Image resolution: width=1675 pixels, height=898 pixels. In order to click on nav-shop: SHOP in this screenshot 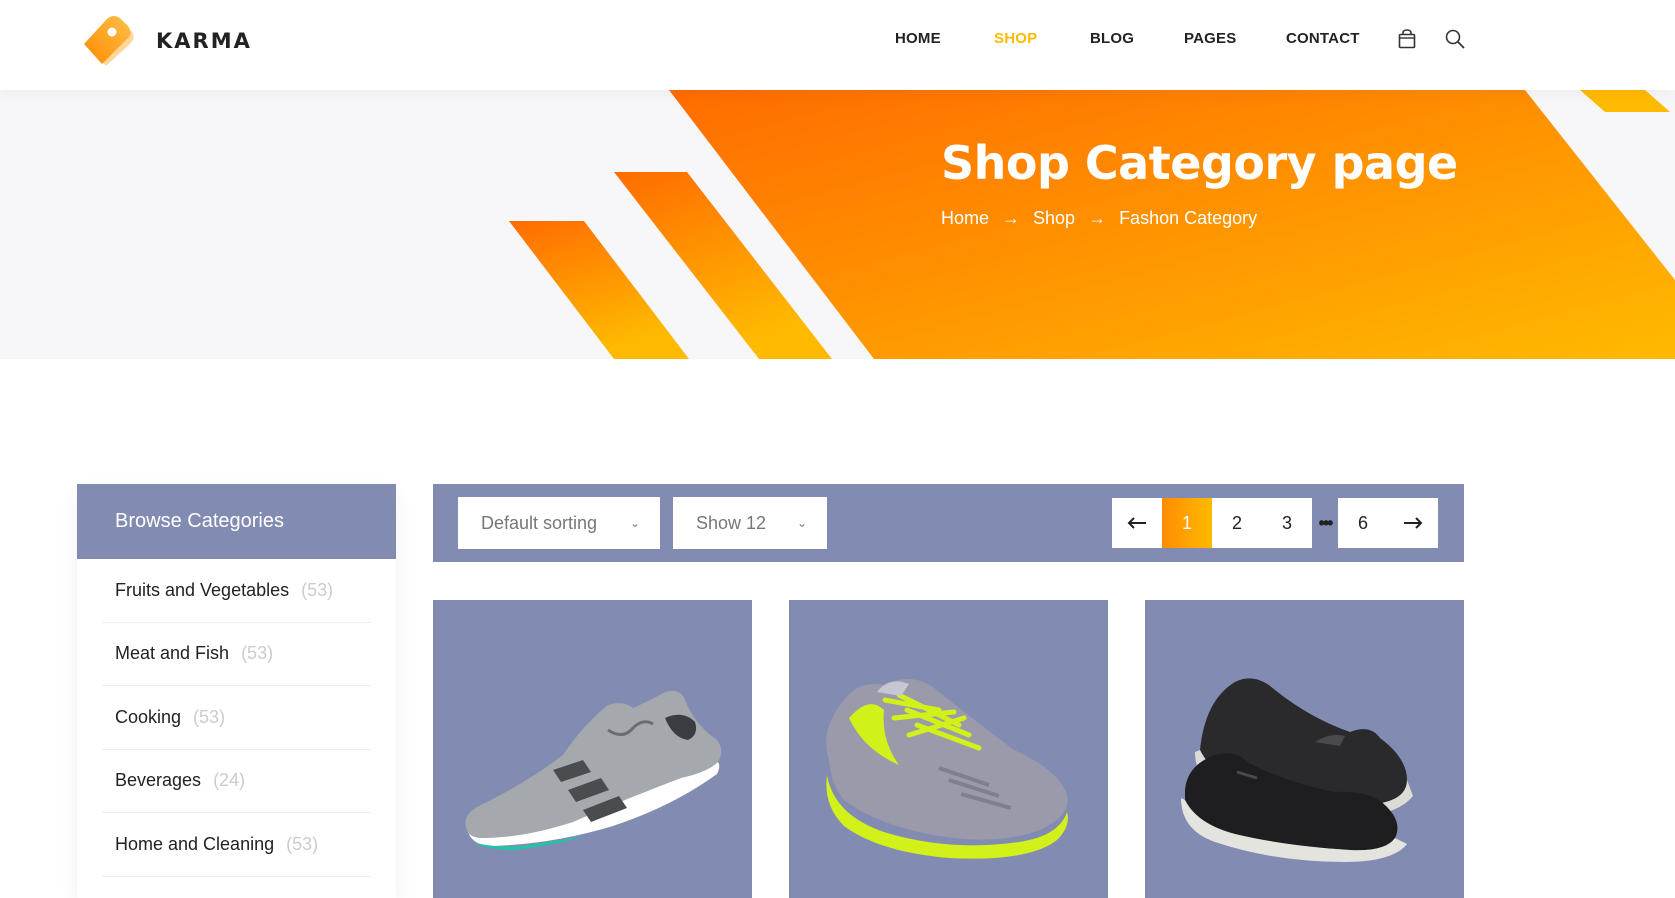, I will do `click(1015, 38)`.